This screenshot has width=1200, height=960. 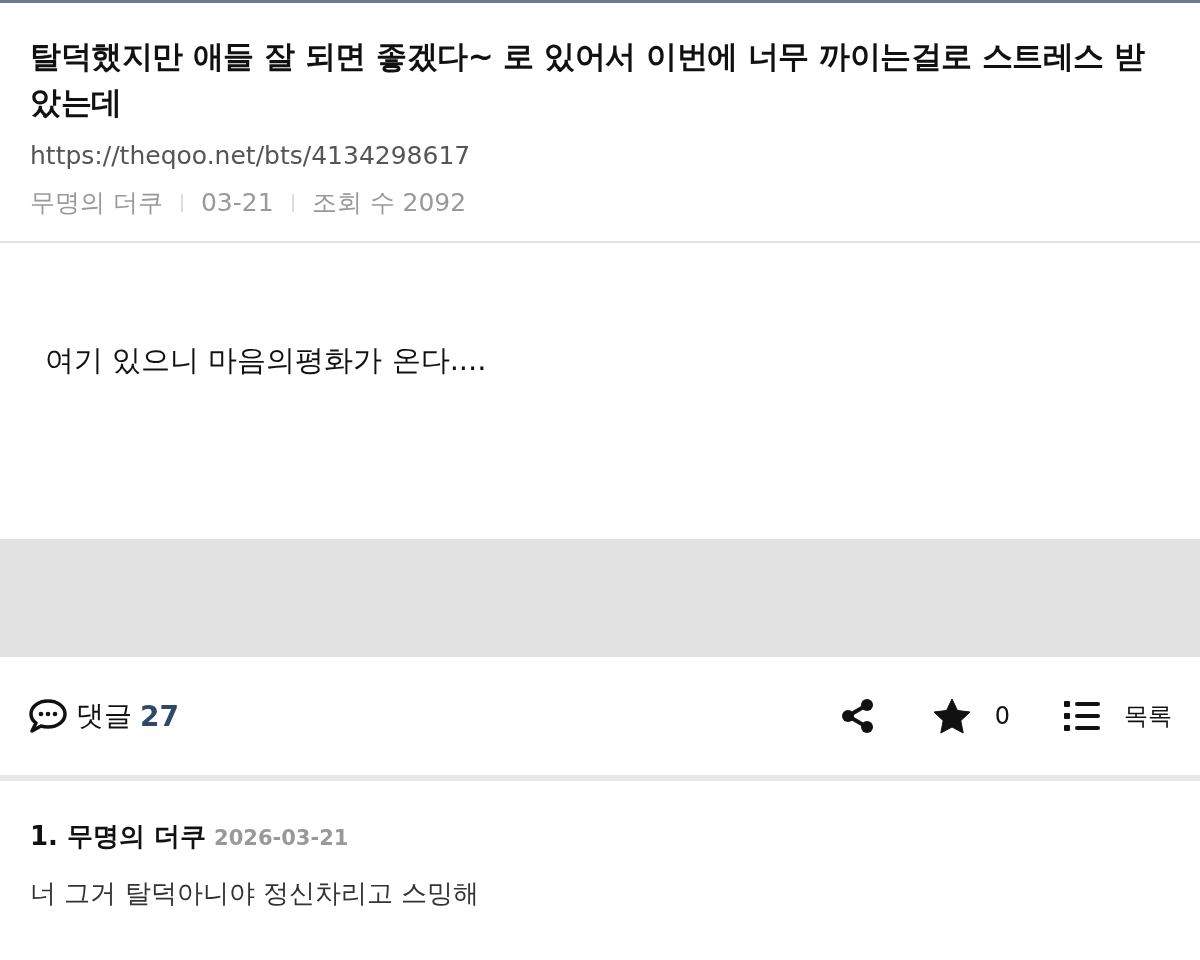 What do you see at coordinates (1148, 716) in the screenshot?
I see `list-label: 목록` at bounding box center [1148, 716].